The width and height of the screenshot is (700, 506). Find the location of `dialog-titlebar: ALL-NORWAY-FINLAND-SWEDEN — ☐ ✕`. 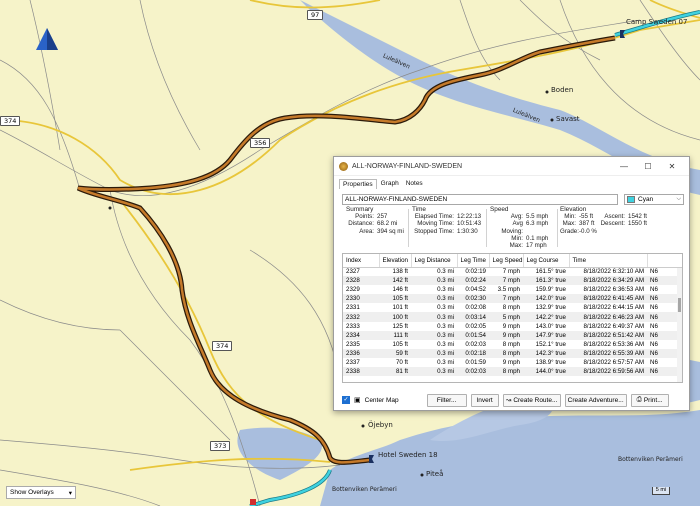

dialog-titlebar: ALL-NORWAY-FINLAND-SWEDEN — ☐ ✕ is located at coordinates (511, 166).